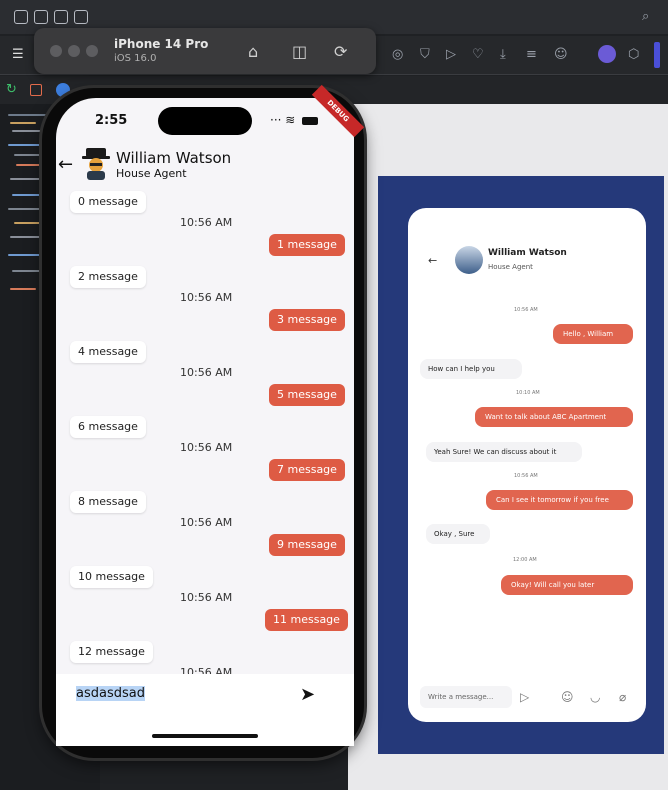 Image resolution: width=668 pixels, height=790 pixels. I want to click on incoming-bubble: Okay , Sure, so click(458, 534).